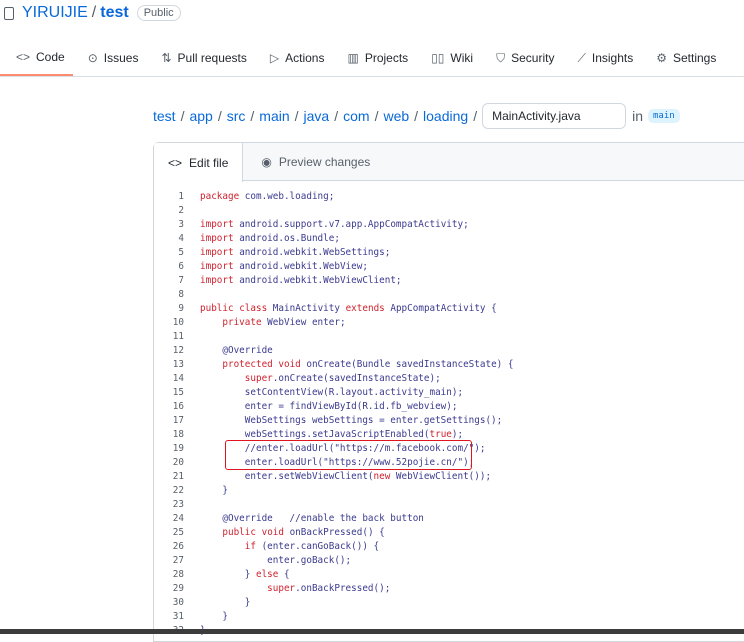  Describe the element at coordinates (297, 58) in the screenshot. I see `tab-actions: ▷ Actions` at that location.